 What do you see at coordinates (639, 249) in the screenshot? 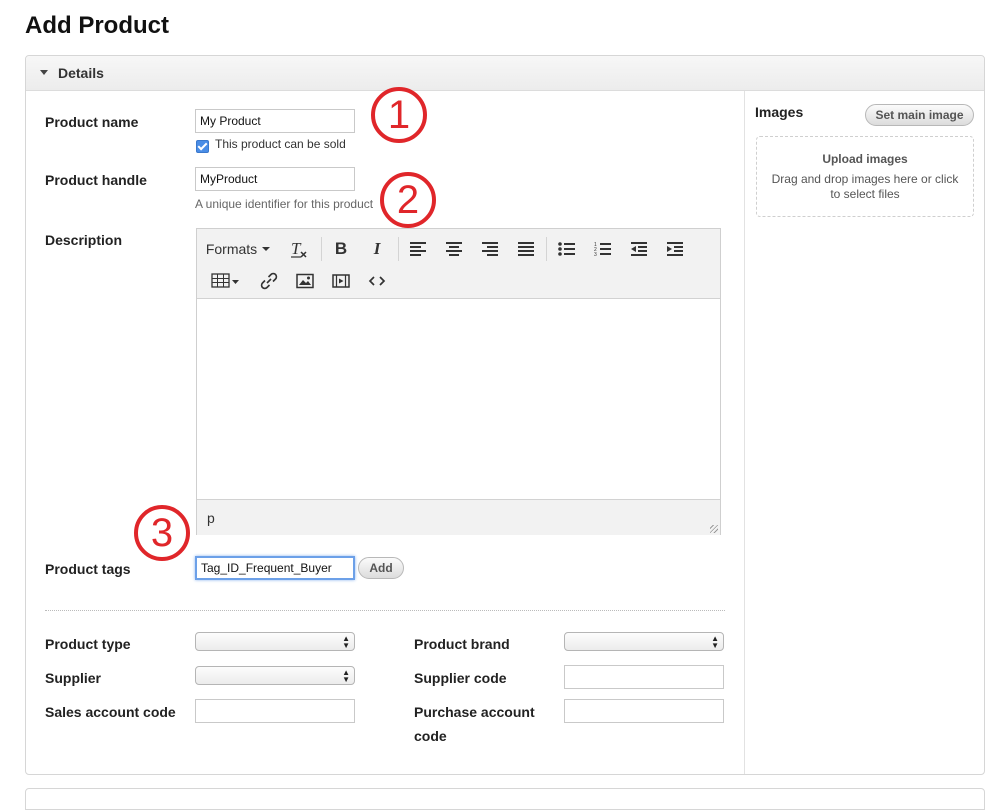
I see `outdent-icon` at bounding box center [639, 249].